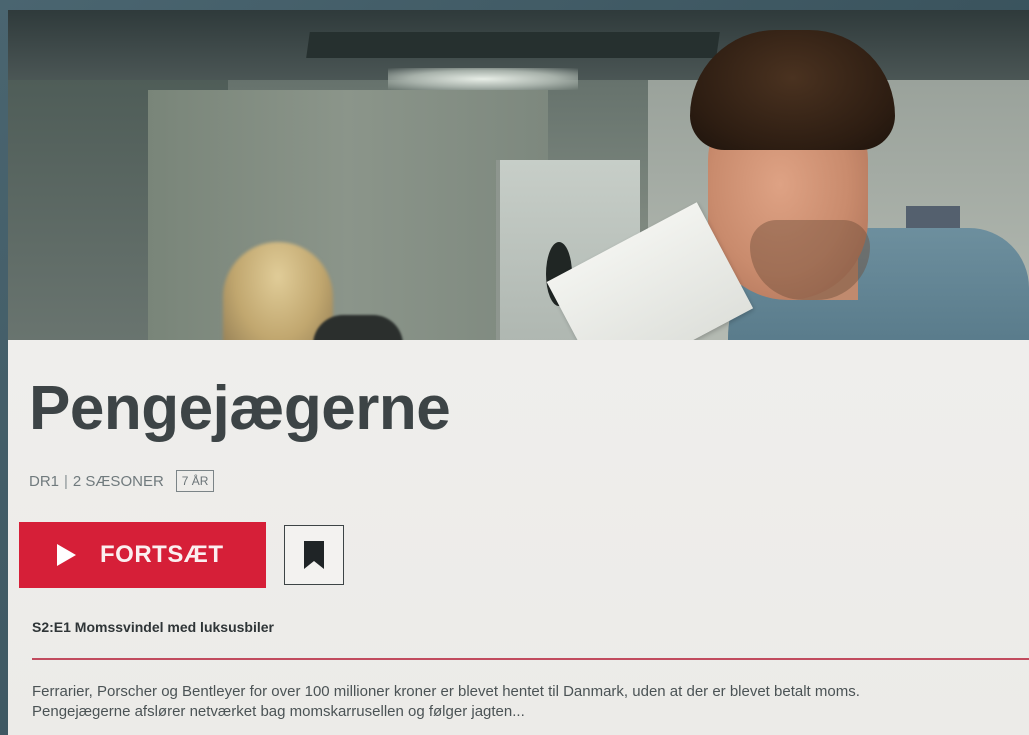 The height and width of the screenshot is (735, 1029). What do you see at coordinates (162, 554) in the screenshot?
I see `continue-button-label: FORTSÆT` at bounding box center [162, 554].